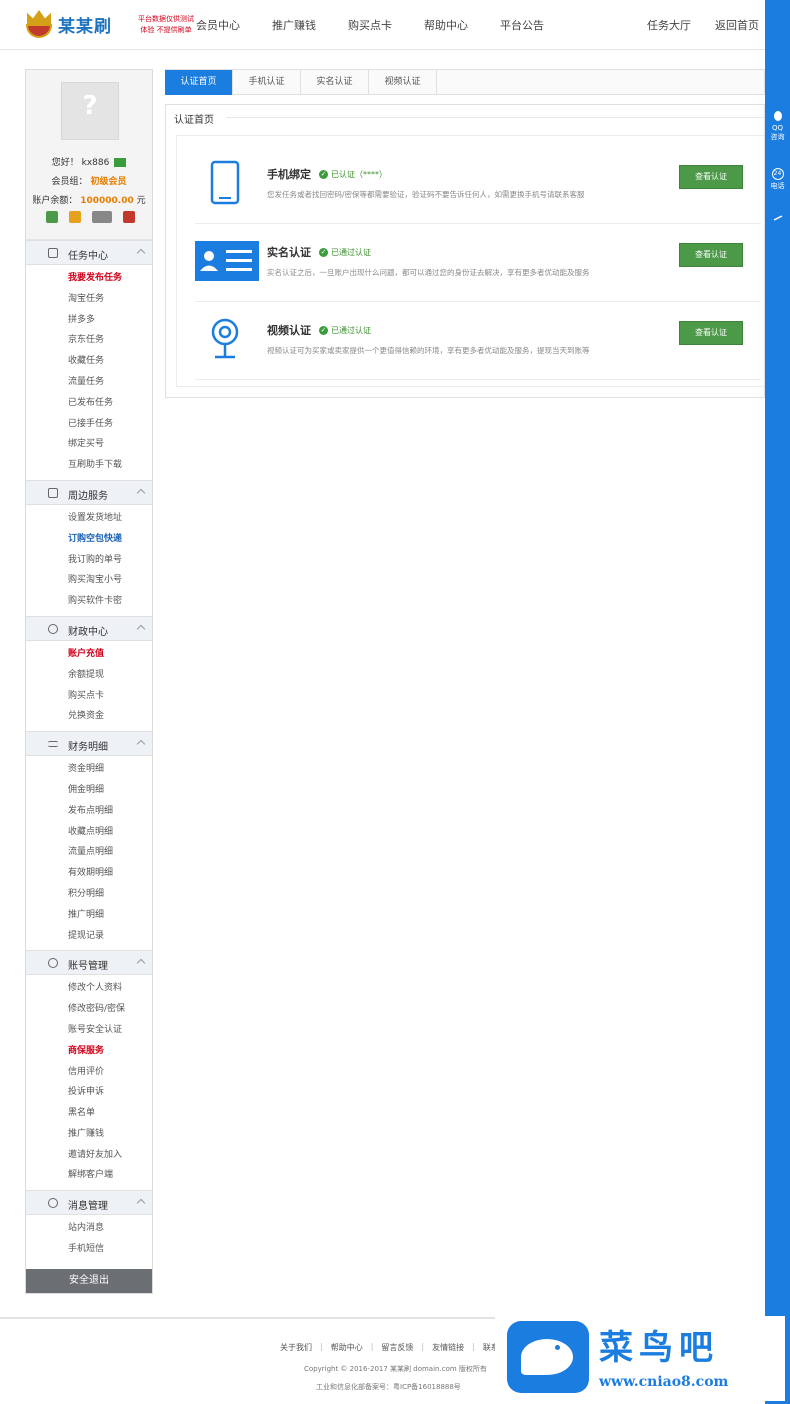 The width and height of the screenshot is (790, 1404). I want to click on status-badge: ✓ 已通过认证, so click(345, 252).